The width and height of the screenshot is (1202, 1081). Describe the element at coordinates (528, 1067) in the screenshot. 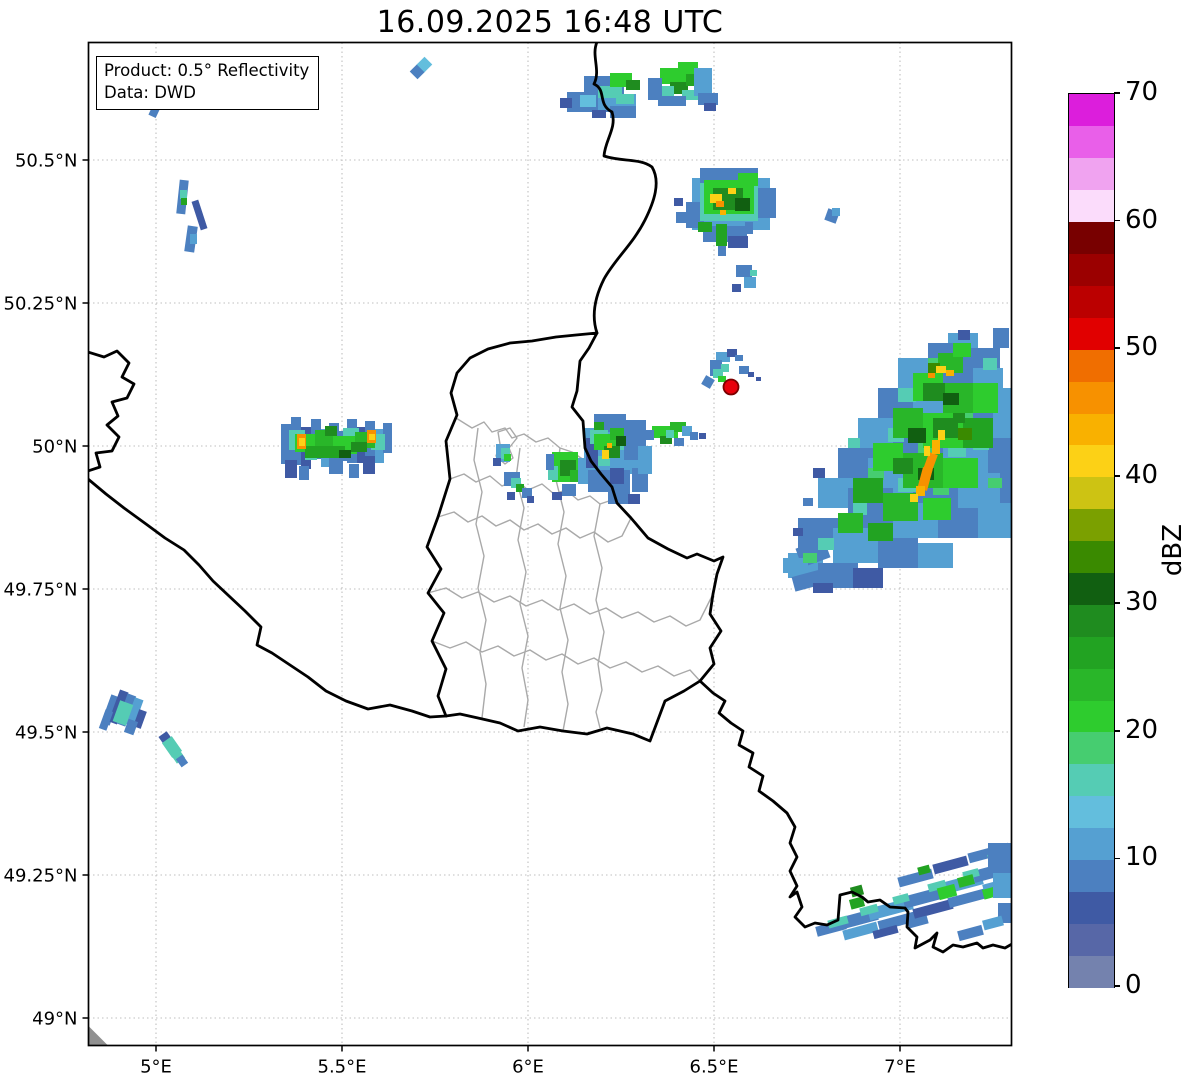

I see `x-tick-label: 6°E` at that location.